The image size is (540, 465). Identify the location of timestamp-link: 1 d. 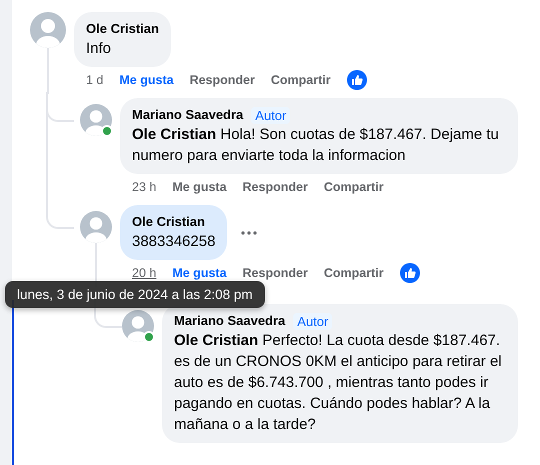
(95, 80).